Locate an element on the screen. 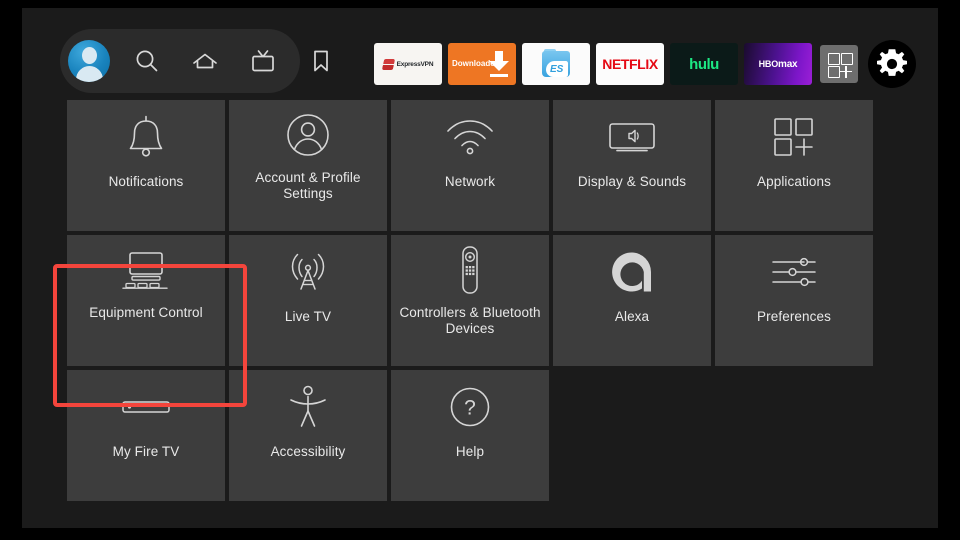  gear-icon is located at coordinates (892, 62).